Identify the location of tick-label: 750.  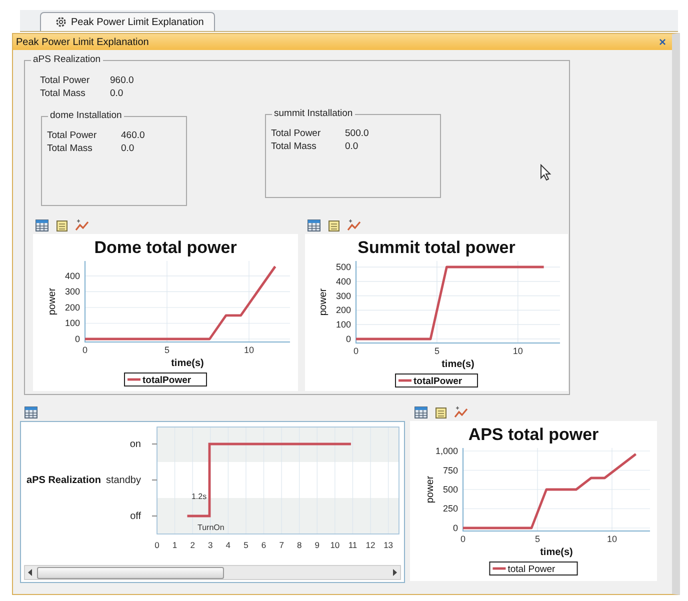
(450, 470).